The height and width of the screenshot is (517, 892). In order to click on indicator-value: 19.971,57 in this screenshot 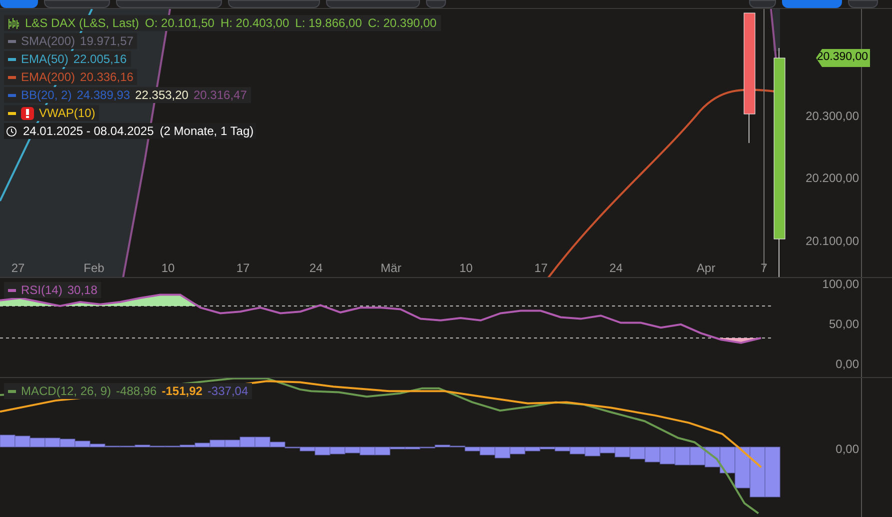, I will do `click(107, 41)`.